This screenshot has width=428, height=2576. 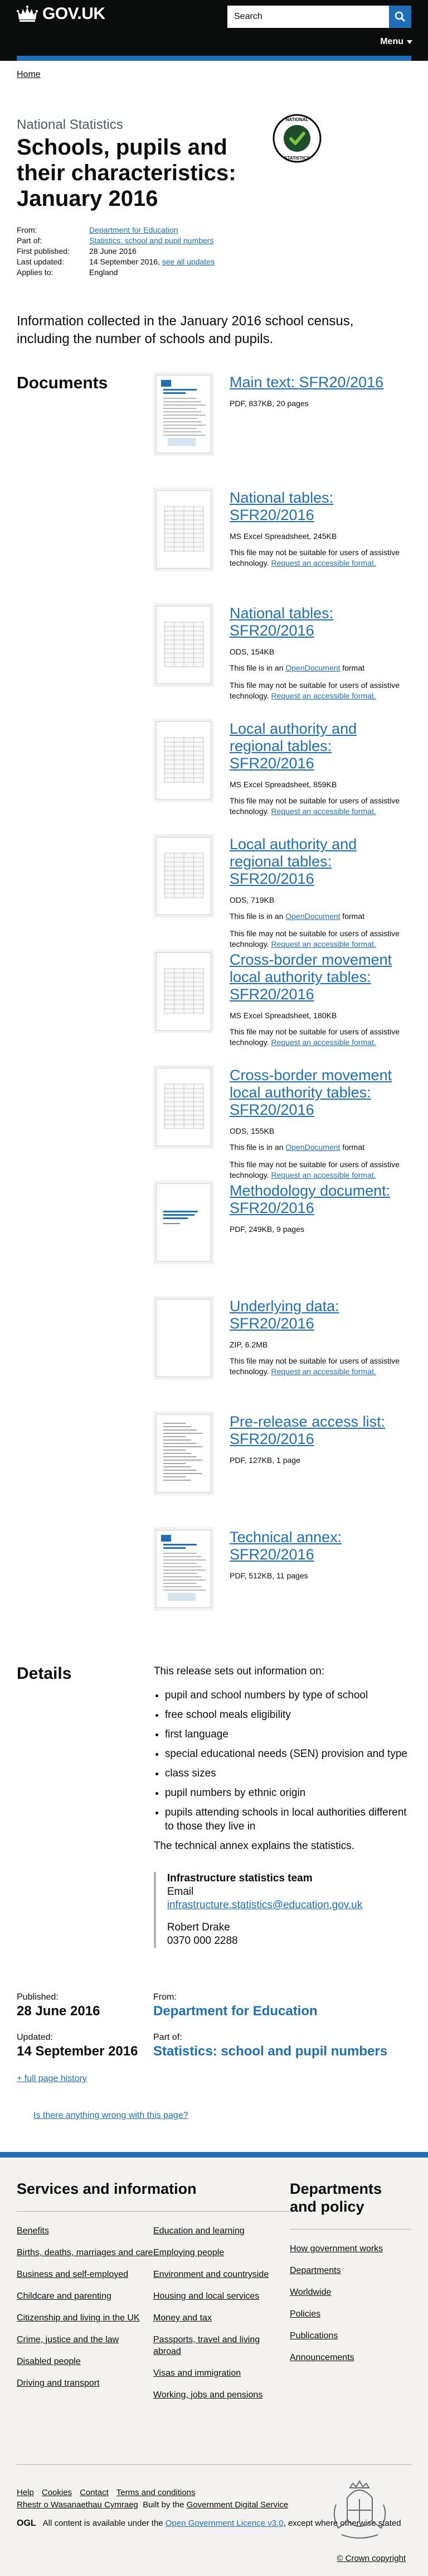 I want to click on footer-service-link: Crime, justice and the law, so click(x=85, y=2340).